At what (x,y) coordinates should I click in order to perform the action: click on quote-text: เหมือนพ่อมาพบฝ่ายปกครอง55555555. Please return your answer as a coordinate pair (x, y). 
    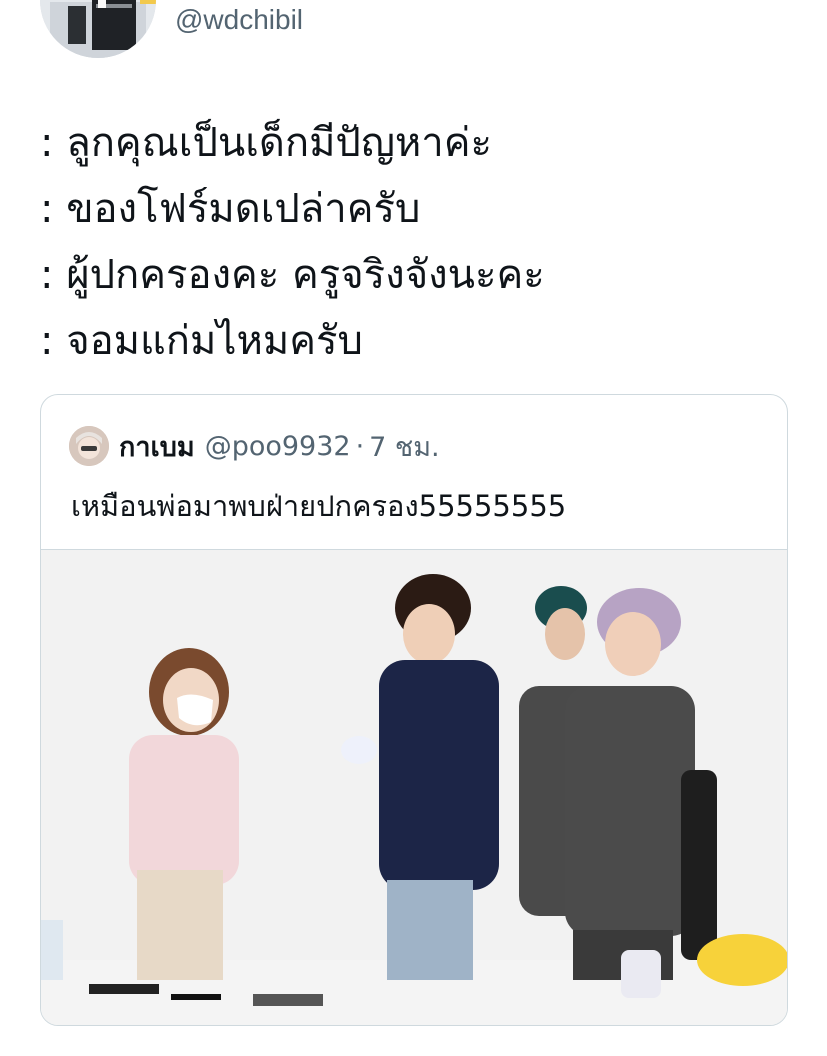
    Looking at the image, I should click on (319, 506).